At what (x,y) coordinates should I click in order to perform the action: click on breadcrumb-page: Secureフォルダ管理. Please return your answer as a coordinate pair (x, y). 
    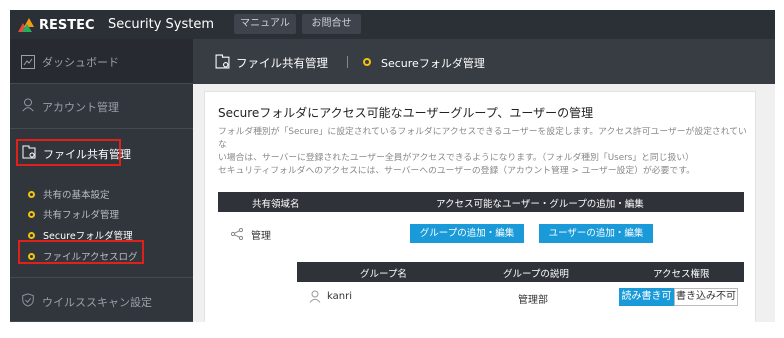
    Looking at the image, I should click on (433, 63).